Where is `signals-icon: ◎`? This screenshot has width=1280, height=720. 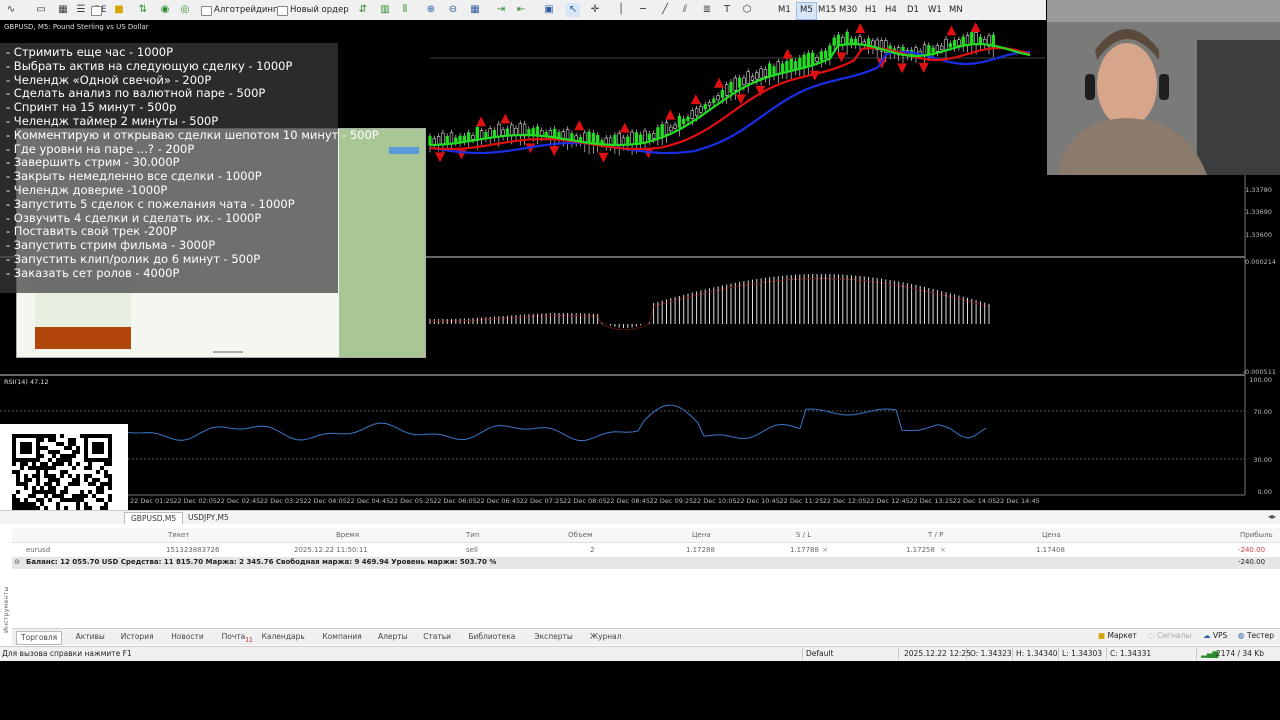
signals-icon: ◎ is located at coordinates (185, 10).